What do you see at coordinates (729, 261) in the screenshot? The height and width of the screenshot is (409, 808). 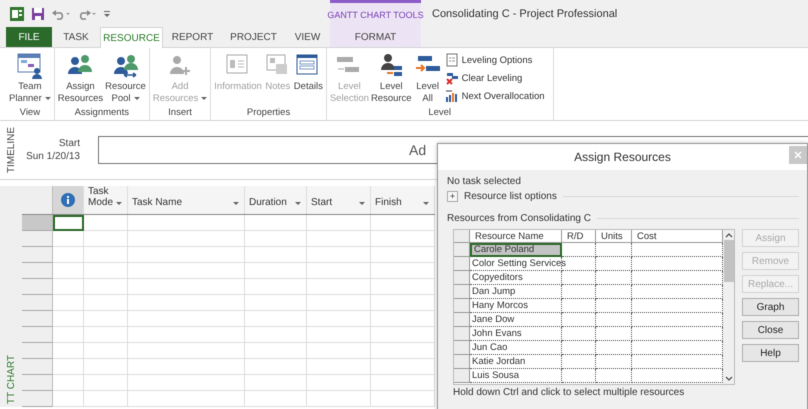 I see `scrollbar-thumb` at bounding box center [729, 261].